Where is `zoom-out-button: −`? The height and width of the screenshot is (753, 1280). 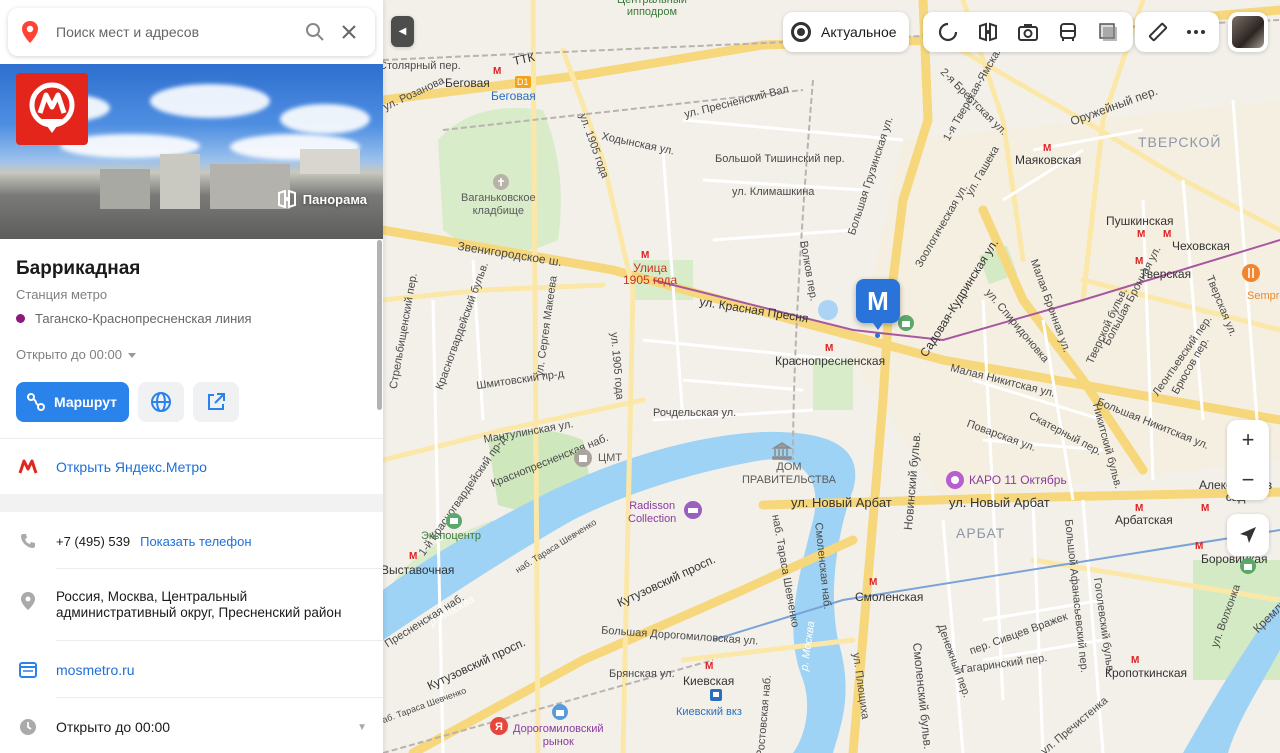
zoom-out-button: − is located at coordinates (1248, 480).